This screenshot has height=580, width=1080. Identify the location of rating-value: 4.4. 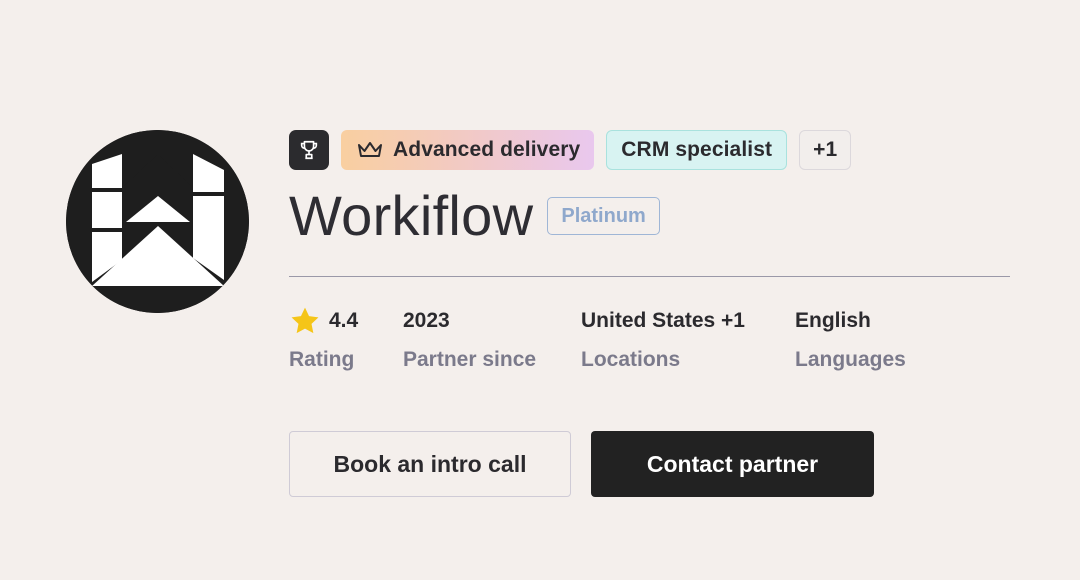
(344, 320).